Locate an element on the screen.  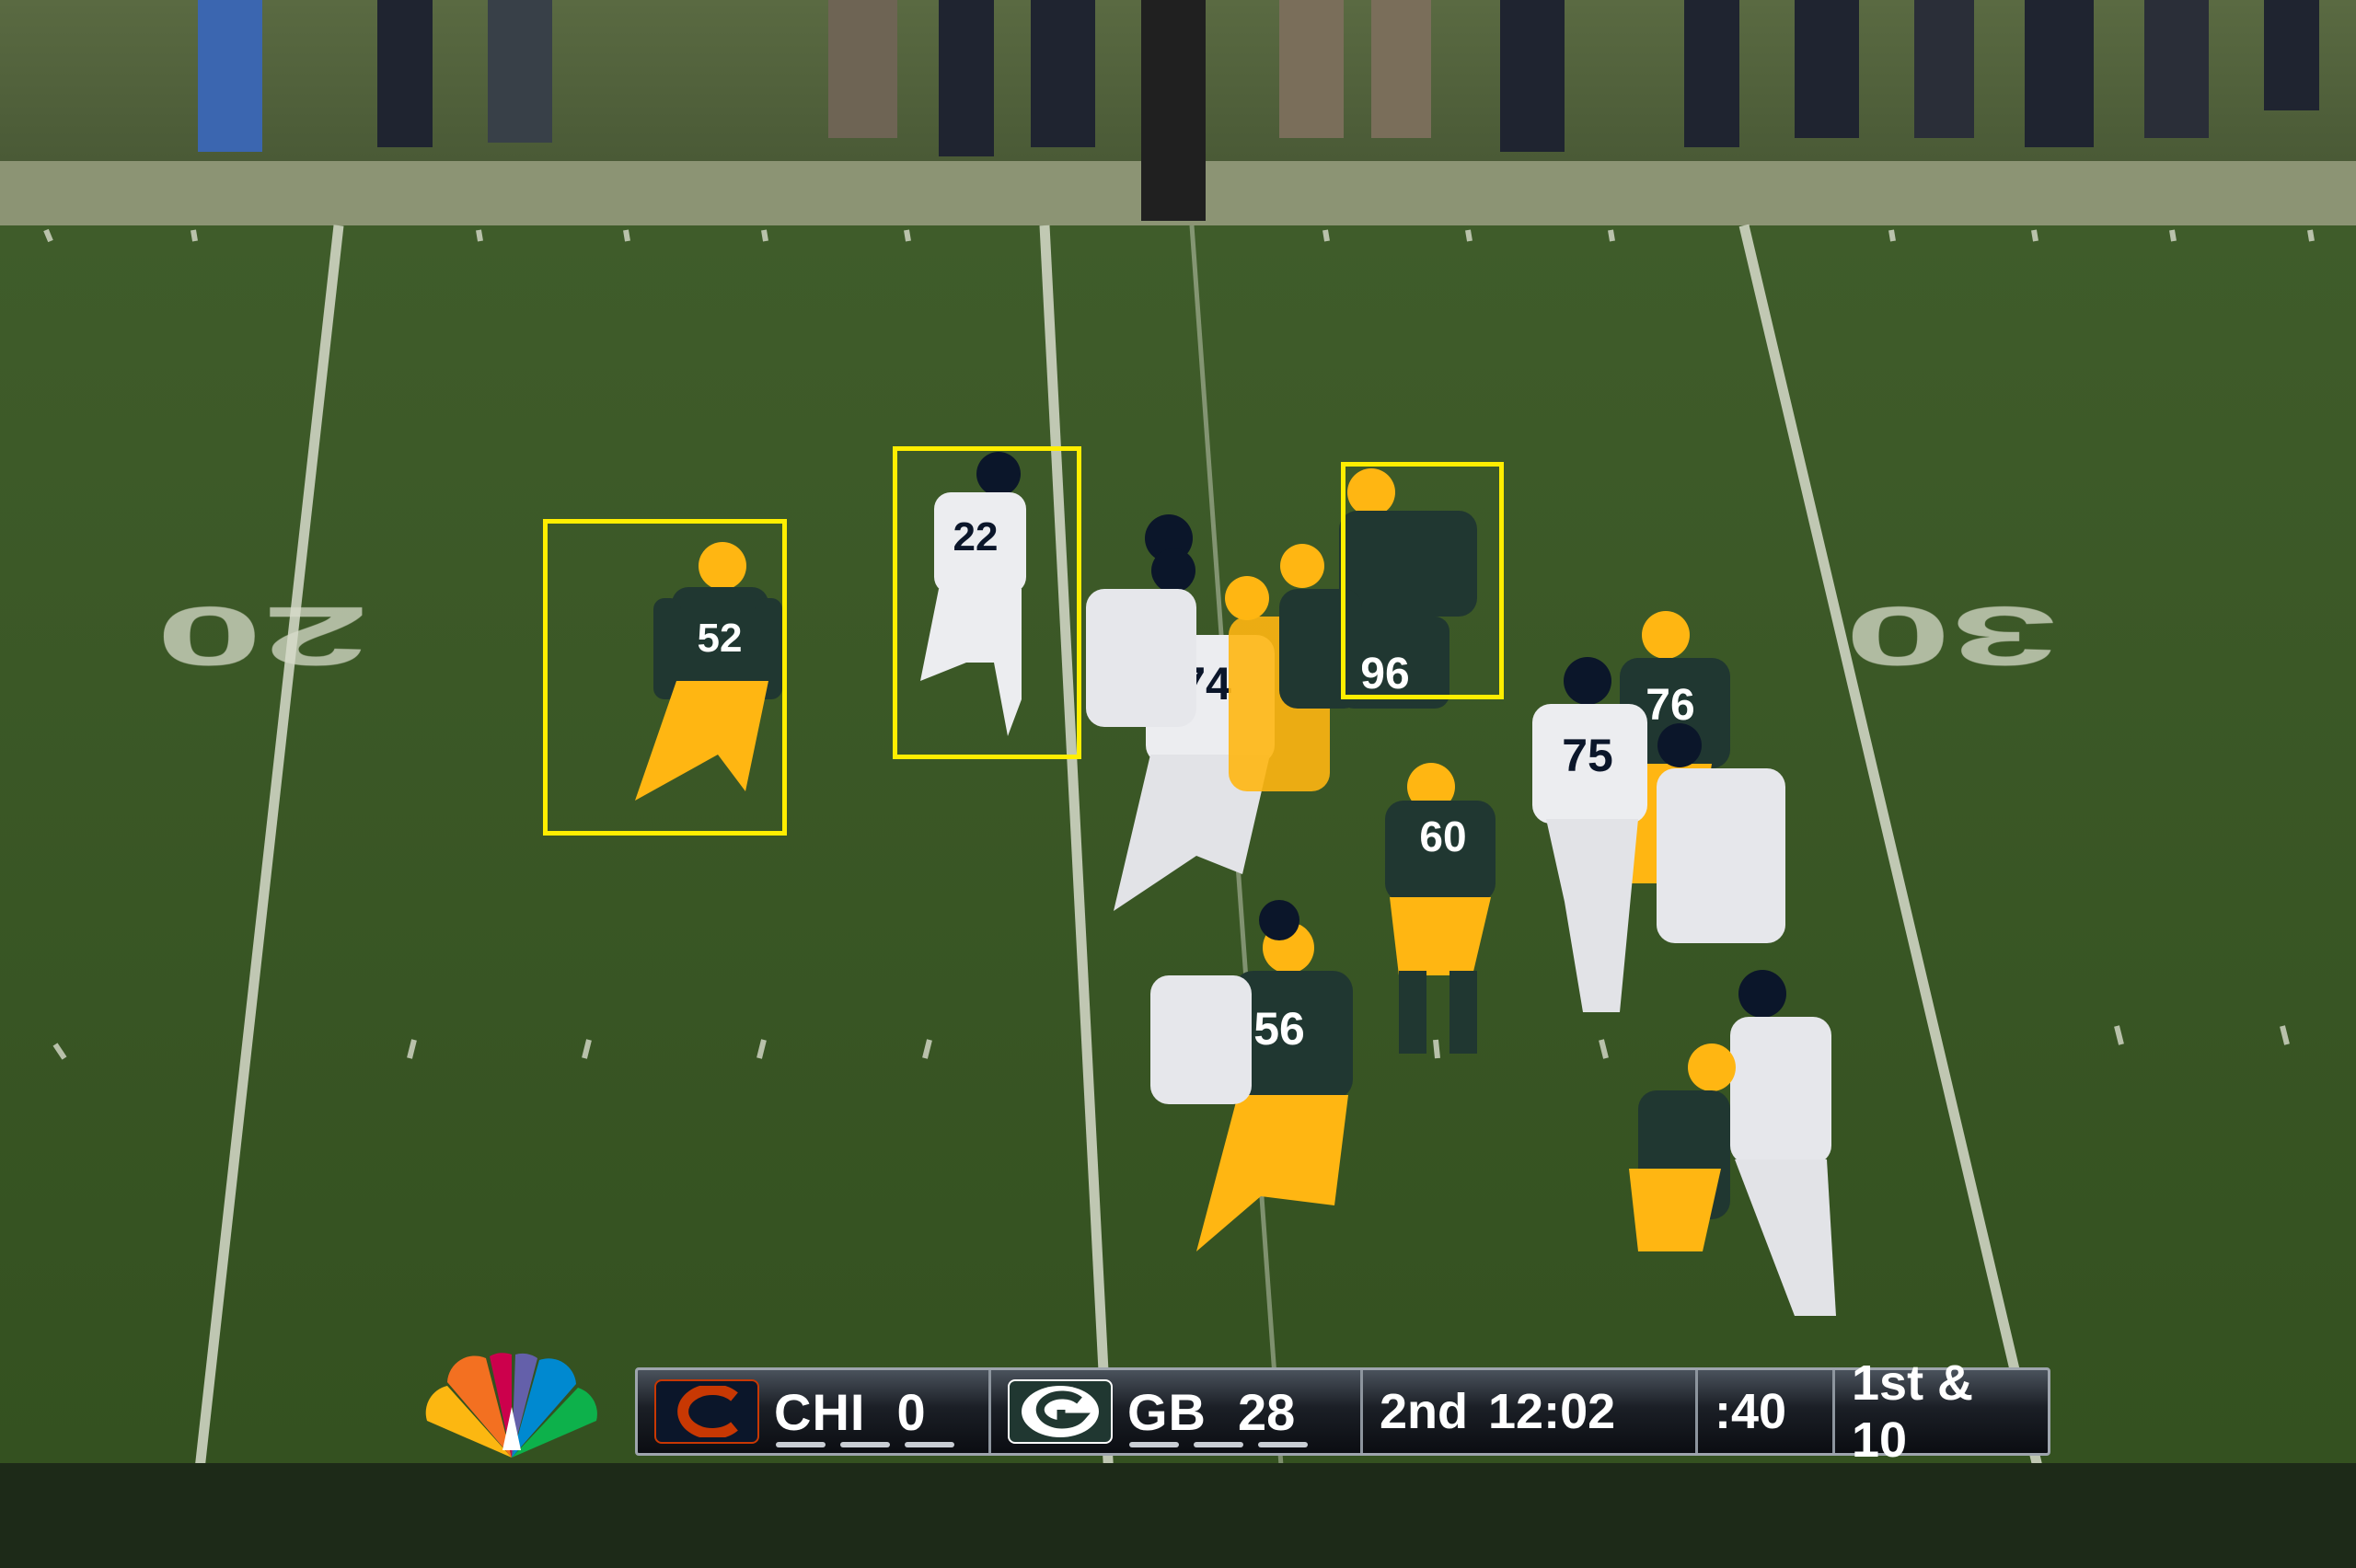
play-clock: :40 is located at coordinates (1751, 1411).